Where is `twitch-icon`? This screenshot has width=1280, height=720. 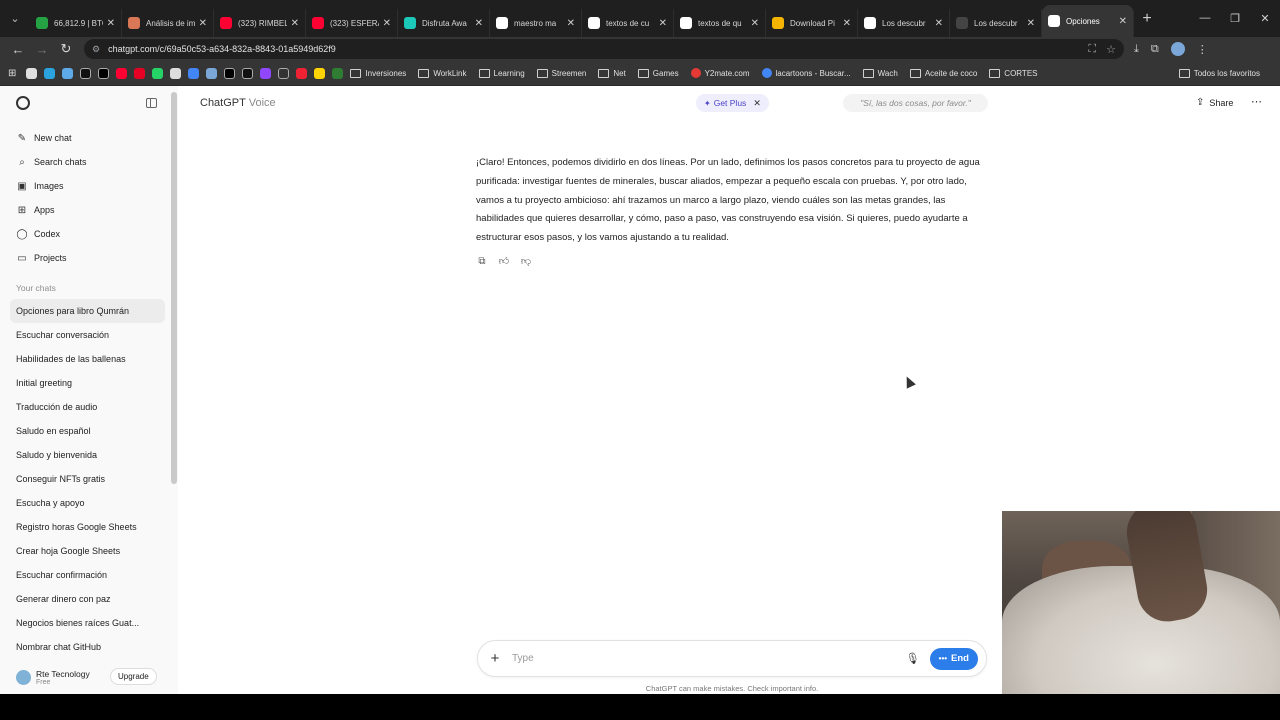 twitch-icon is located at coordinates (266, 73).